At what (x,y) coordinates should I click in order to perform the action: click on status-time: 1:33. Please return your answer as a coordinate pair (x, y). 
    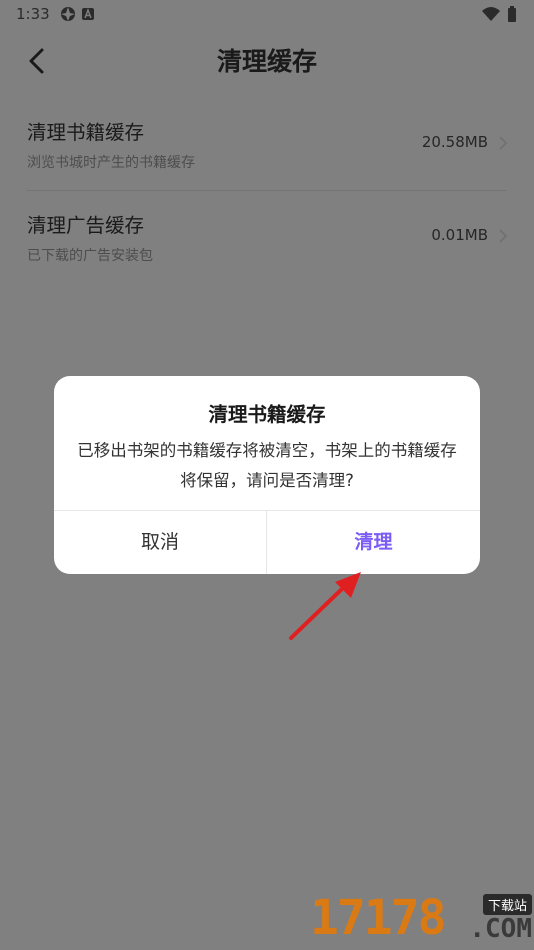
    Looking at the image, I should click on (33, 14).